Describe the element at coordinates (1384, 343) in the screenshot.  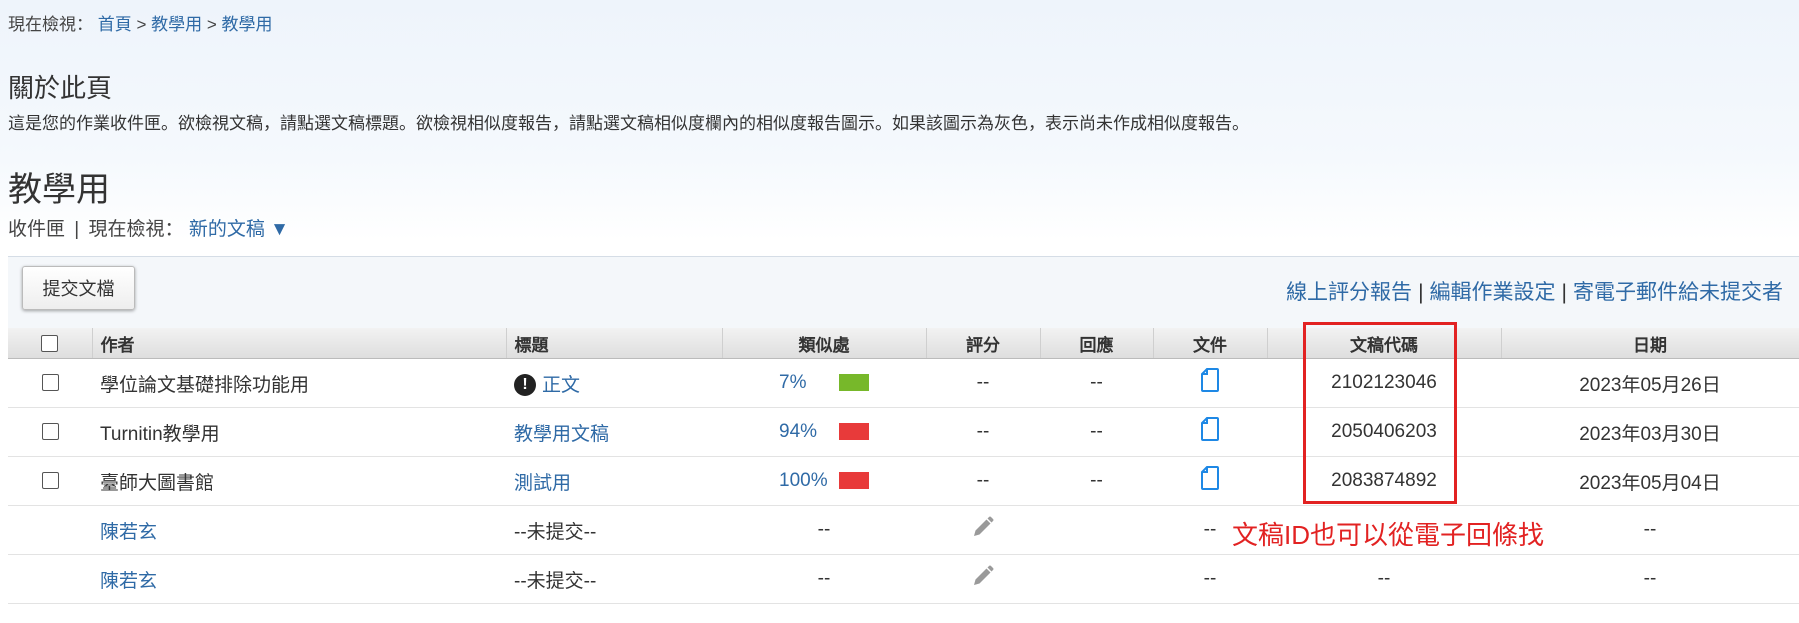
I see `header-paper-id: 文稿代碼` at that location.